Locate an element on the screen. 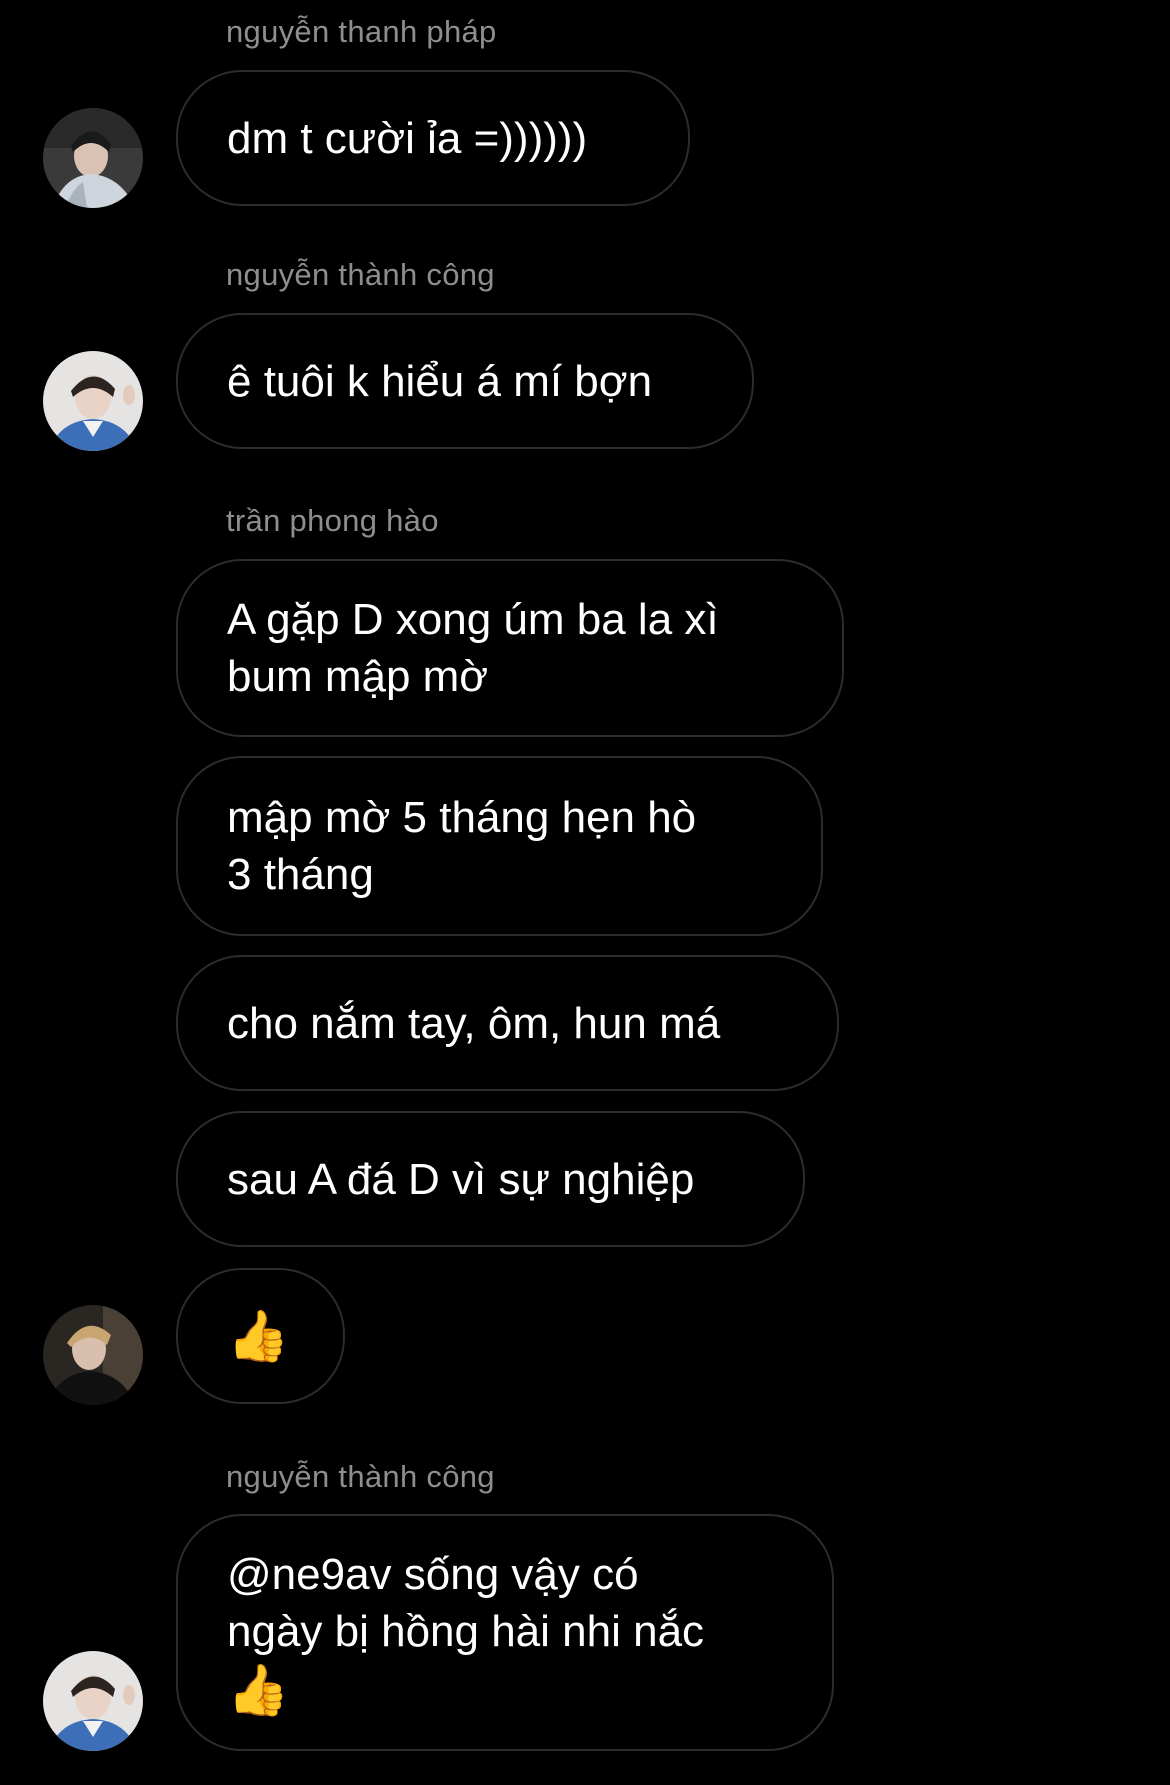 The width and height of the screenshot is (1170, 1785). sender-name: nguyễn thanh pháp is located at coordinates (361, 31).